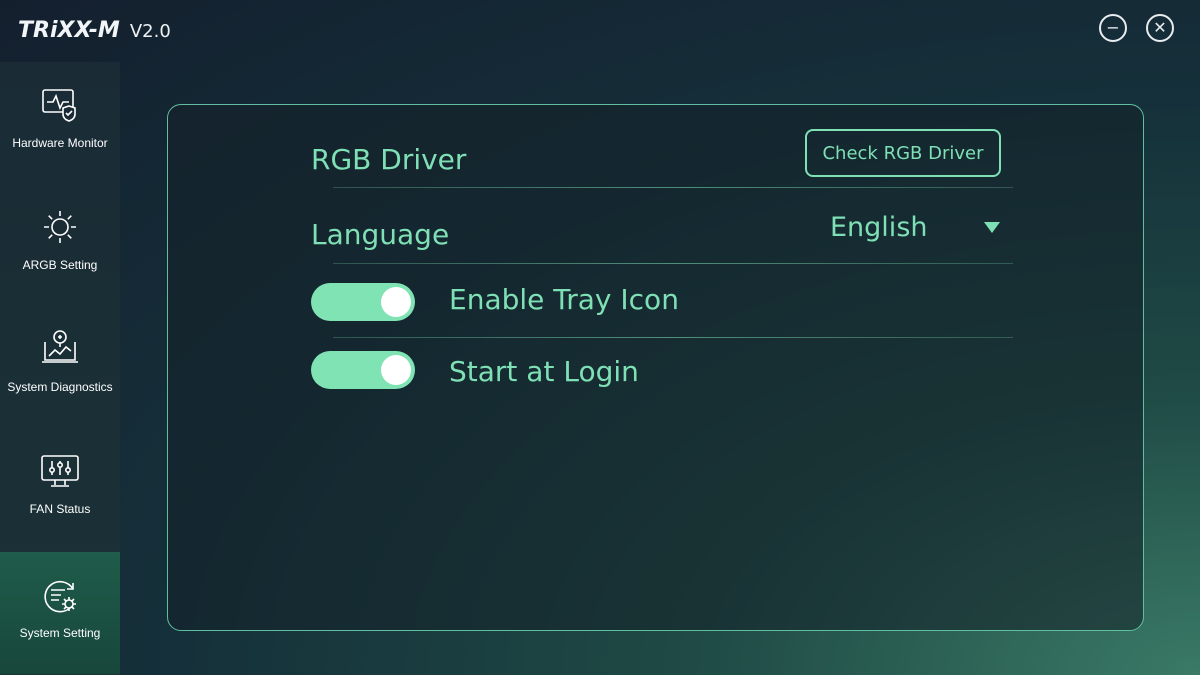 Image resolution: width=1200 pixels, height=675 pixels. I want to click on sidebar-item-label: FAN Status, so click(60, 509).